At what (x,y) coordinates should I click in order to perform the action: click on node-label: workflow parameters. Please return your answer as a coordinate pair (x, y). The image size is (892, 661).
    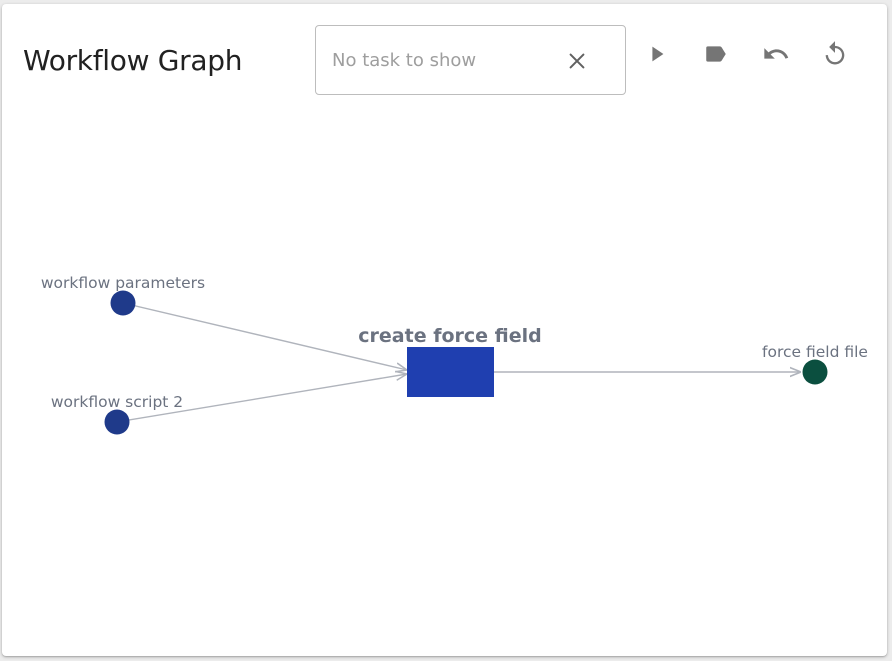
    Looking at the image, I should click on (123, 283).